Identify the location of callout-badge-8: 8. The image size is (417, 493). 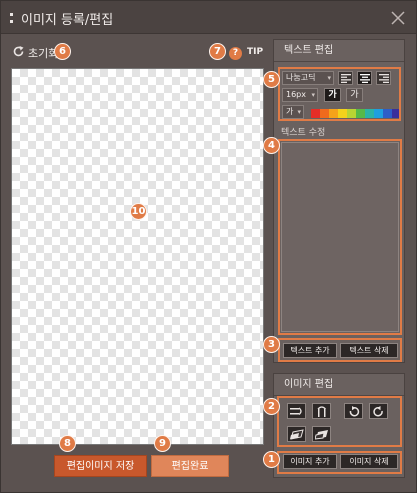
(67, 443).